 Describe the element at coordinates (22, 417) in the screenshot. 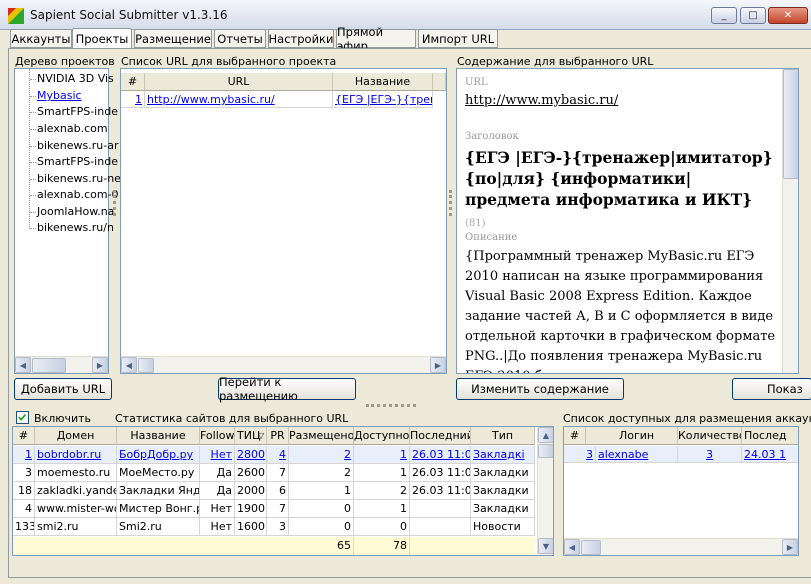

I see `enable-checkbox` at that location.